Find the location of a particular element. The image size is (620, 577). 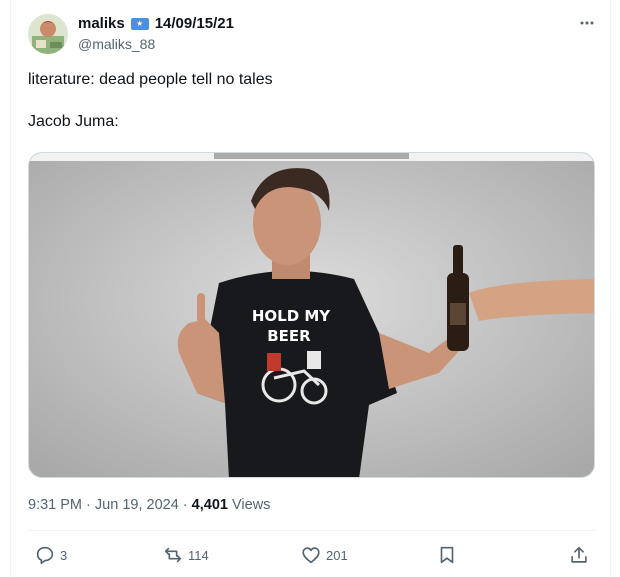

heart-icon is located at coordinates (311, 555).